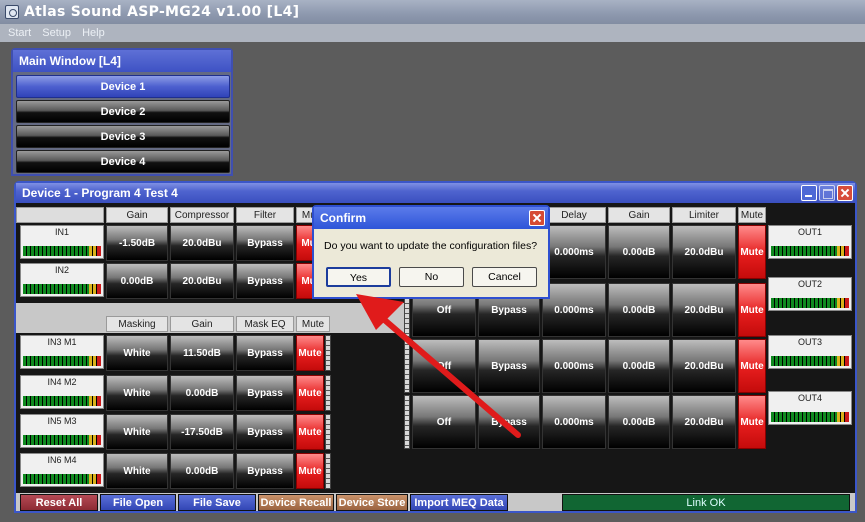 This screenshot has width=865, height=522. I want to click on header-gain: Gain, so click(137, 215).